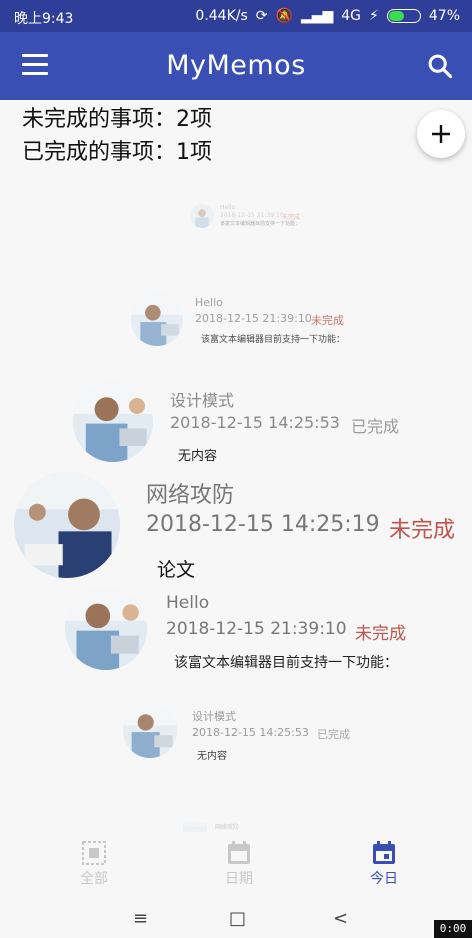 This screenshot has height=938, width=472. I want to click on today-calendar-icon, so click(384, 852).